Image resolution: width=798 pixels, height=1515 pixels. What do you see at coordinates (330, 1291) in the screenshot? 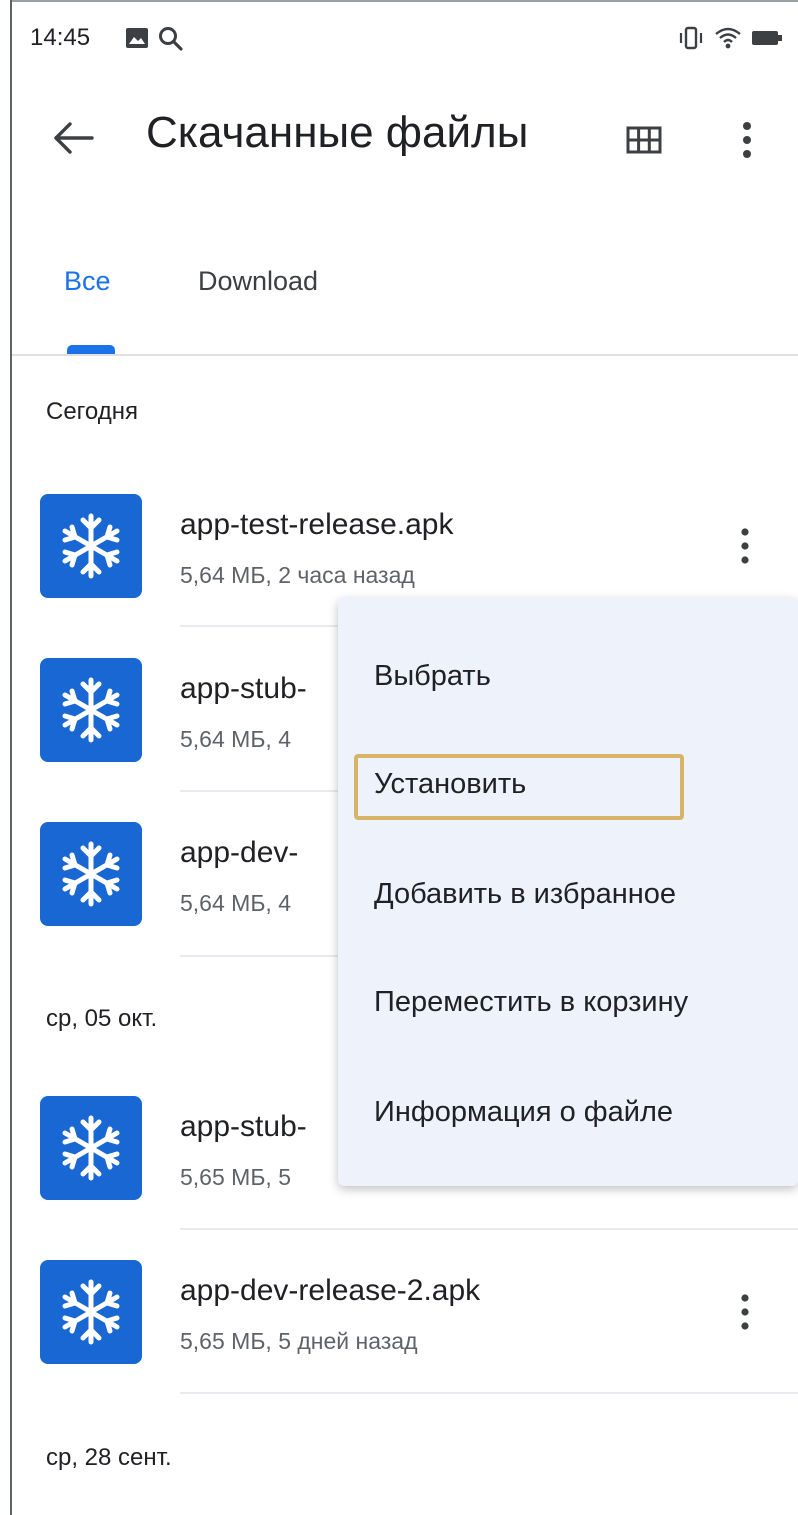
I see `file-name: app-dev-release-2.apk` at bounding box center [330, 1291].